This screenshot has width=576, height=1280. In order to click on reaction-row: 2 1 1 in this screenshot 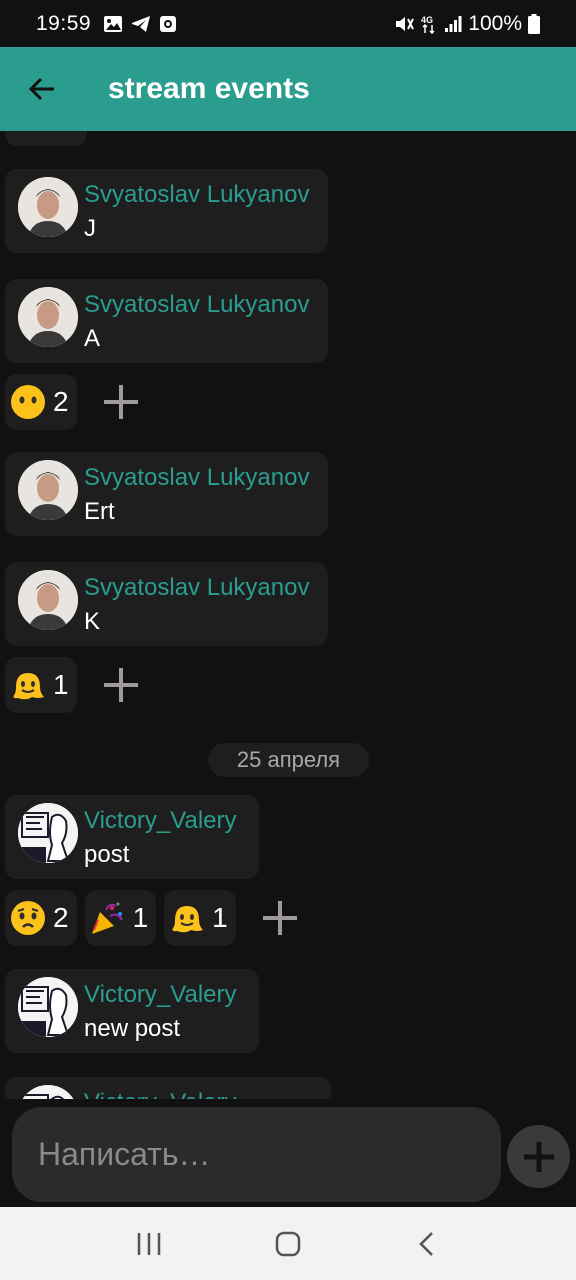, I will do `click(156, 918)`.